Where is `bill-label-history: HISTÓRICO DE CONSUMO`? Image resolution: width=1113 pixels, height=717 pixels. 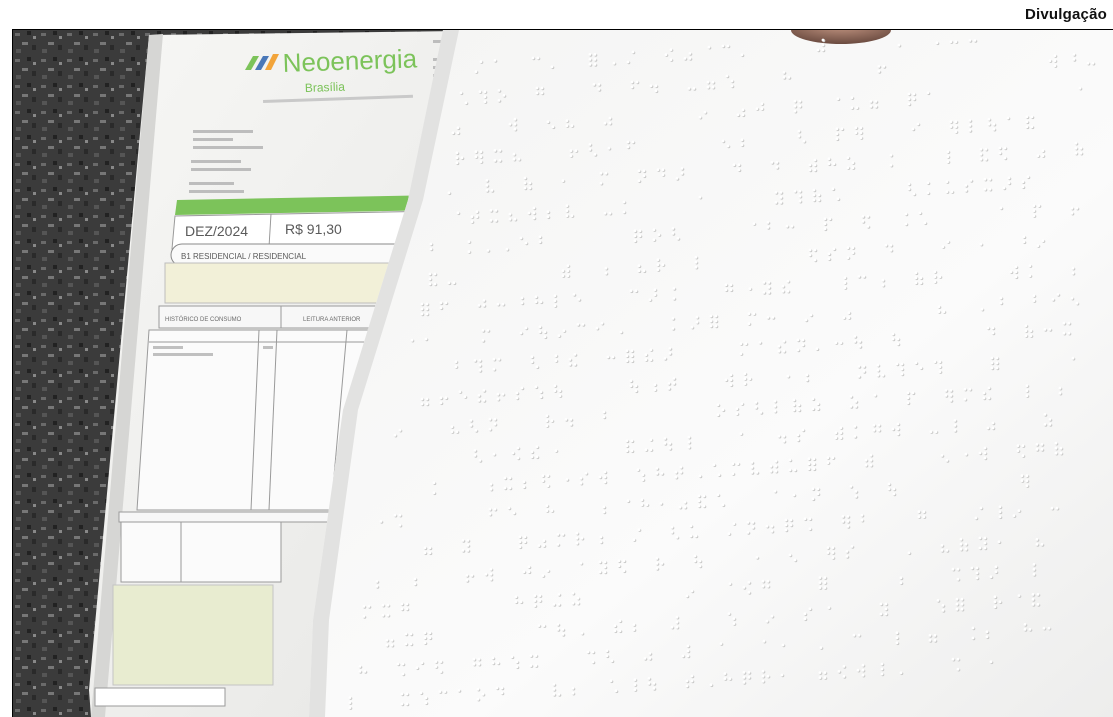
bill-label-history: HISTÓRICO DE CONSUMO is located at coordinates (203, 319).